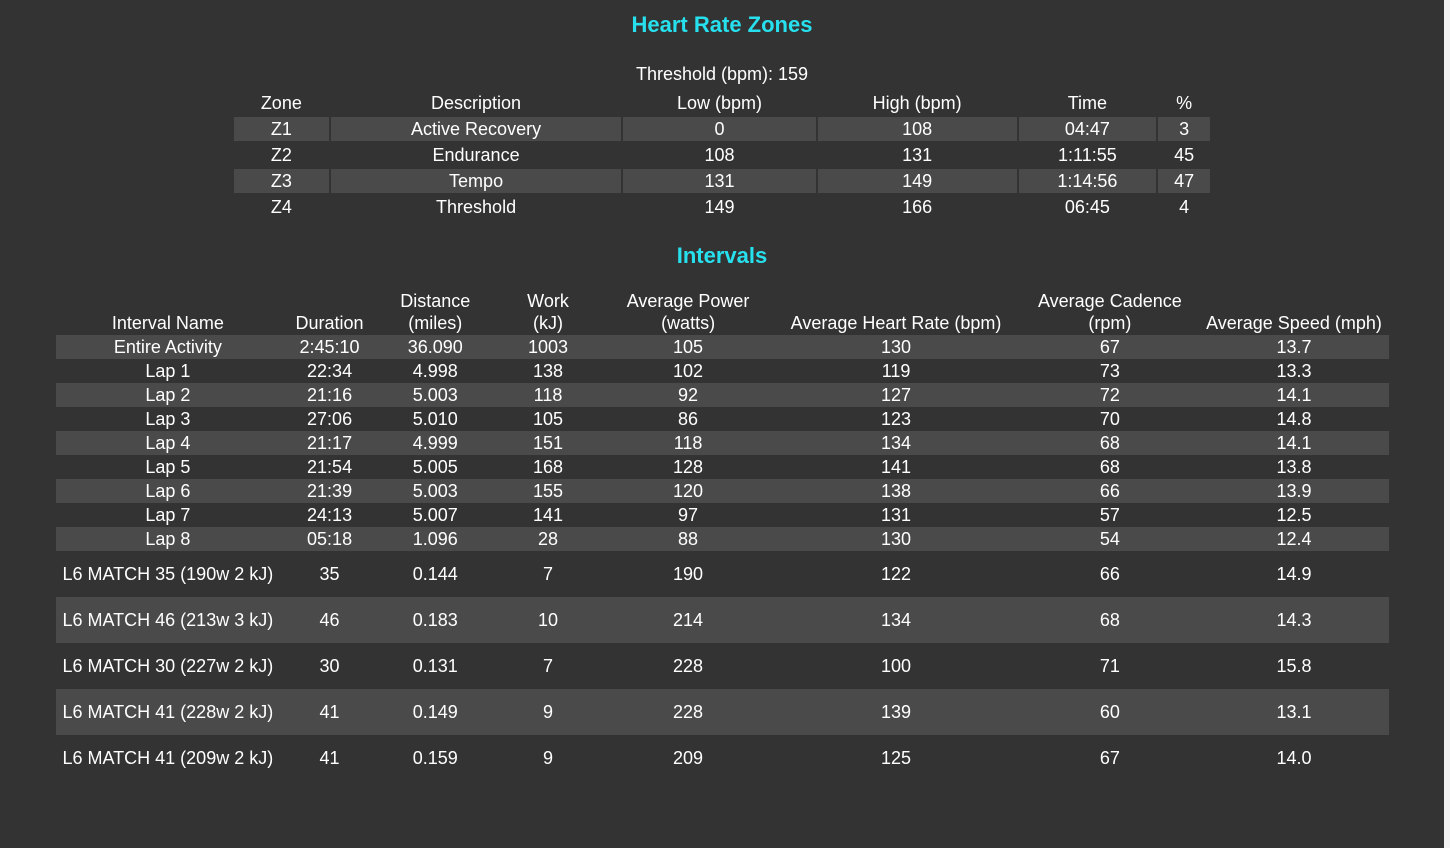  Describe the element at coordinates (548, 515) in the screenshot. I see `table-cell: 141` at that location.